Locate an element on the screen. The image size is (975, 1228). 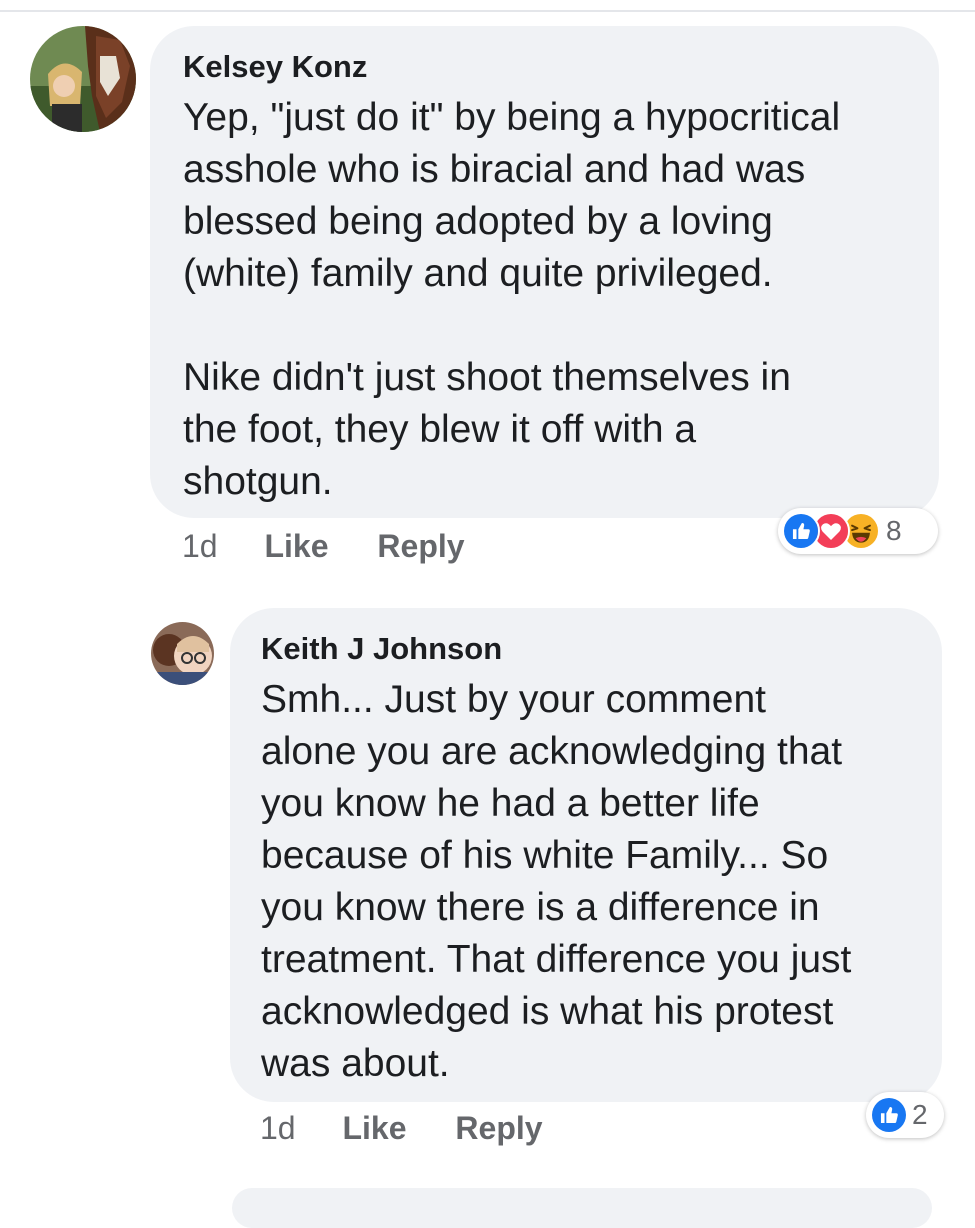
reaction-summary: 2 is located at coordinates (905, 1115).